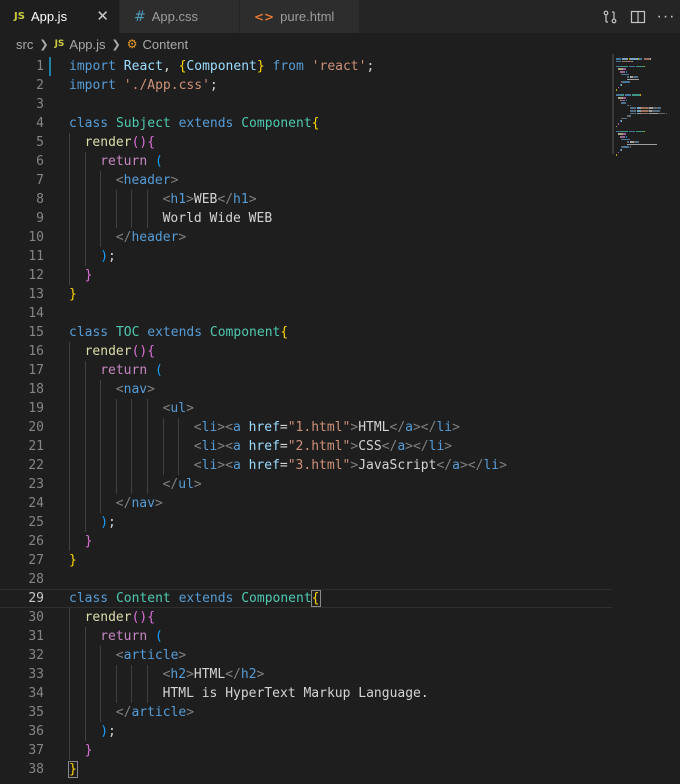 The width and height of the screenshot is (680, 784). Describe the element at coordinates (306, 503) in the screenshot. I see `code-line: 24 </nav>` at that location.